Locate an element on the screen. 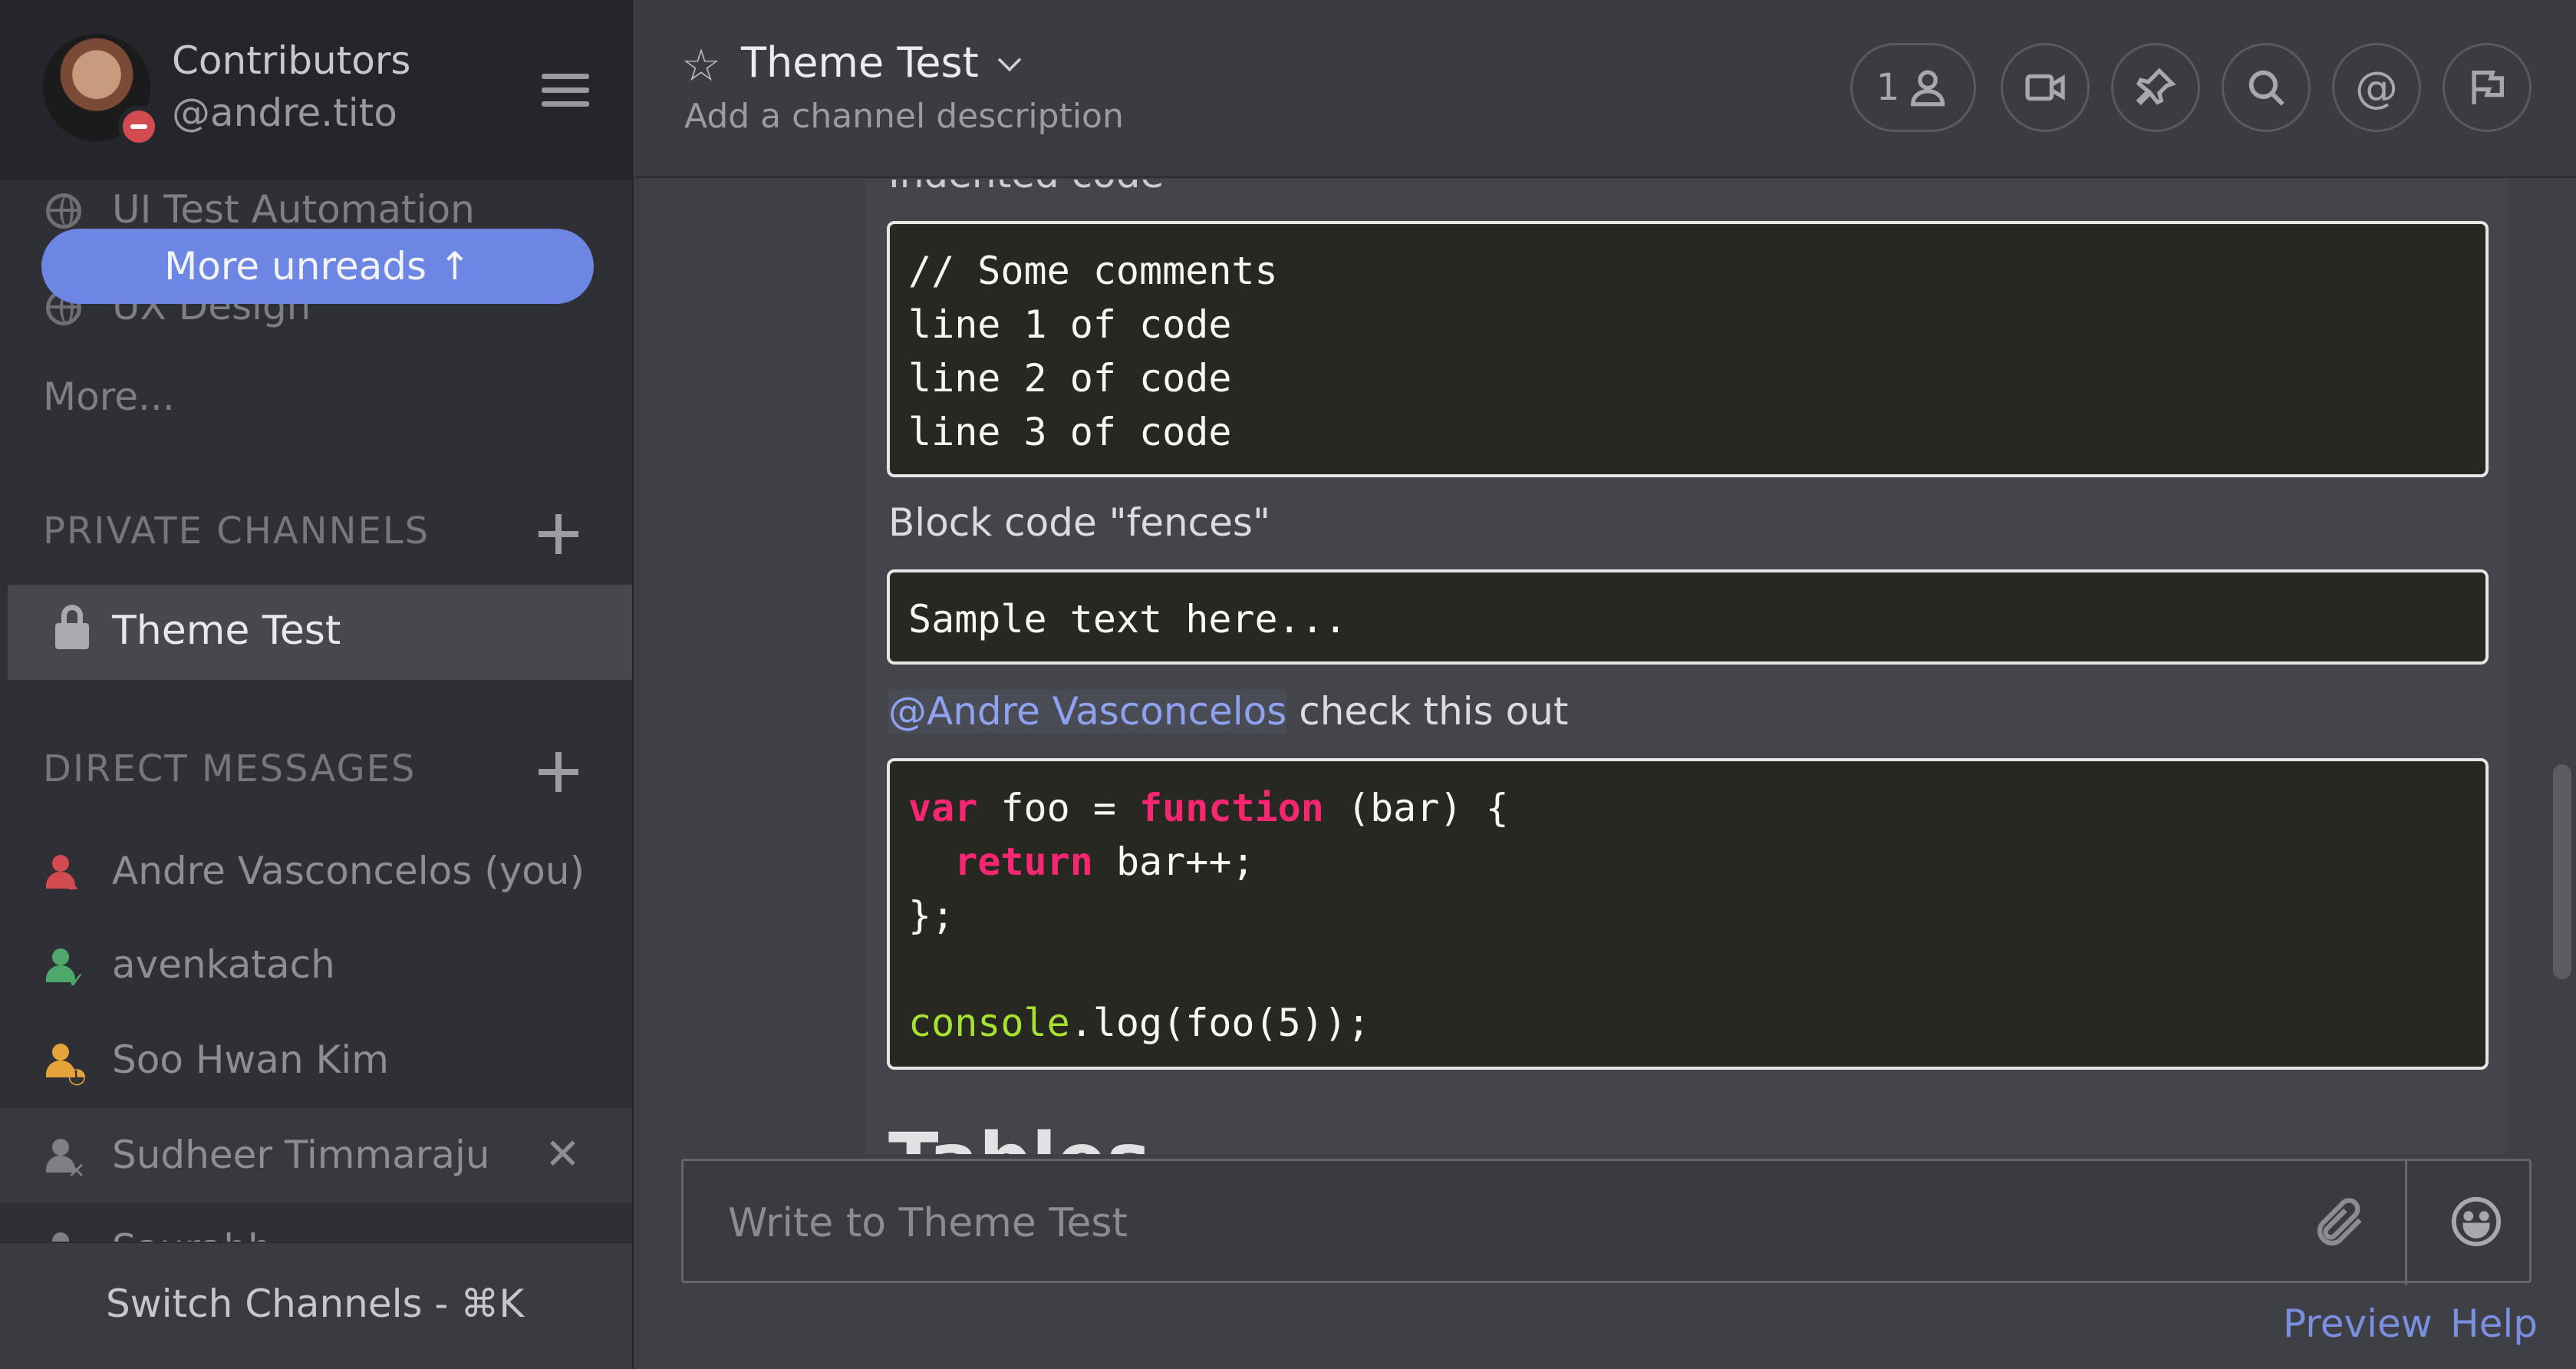  star-icon: ☆ is located at coordinates (701, 65).